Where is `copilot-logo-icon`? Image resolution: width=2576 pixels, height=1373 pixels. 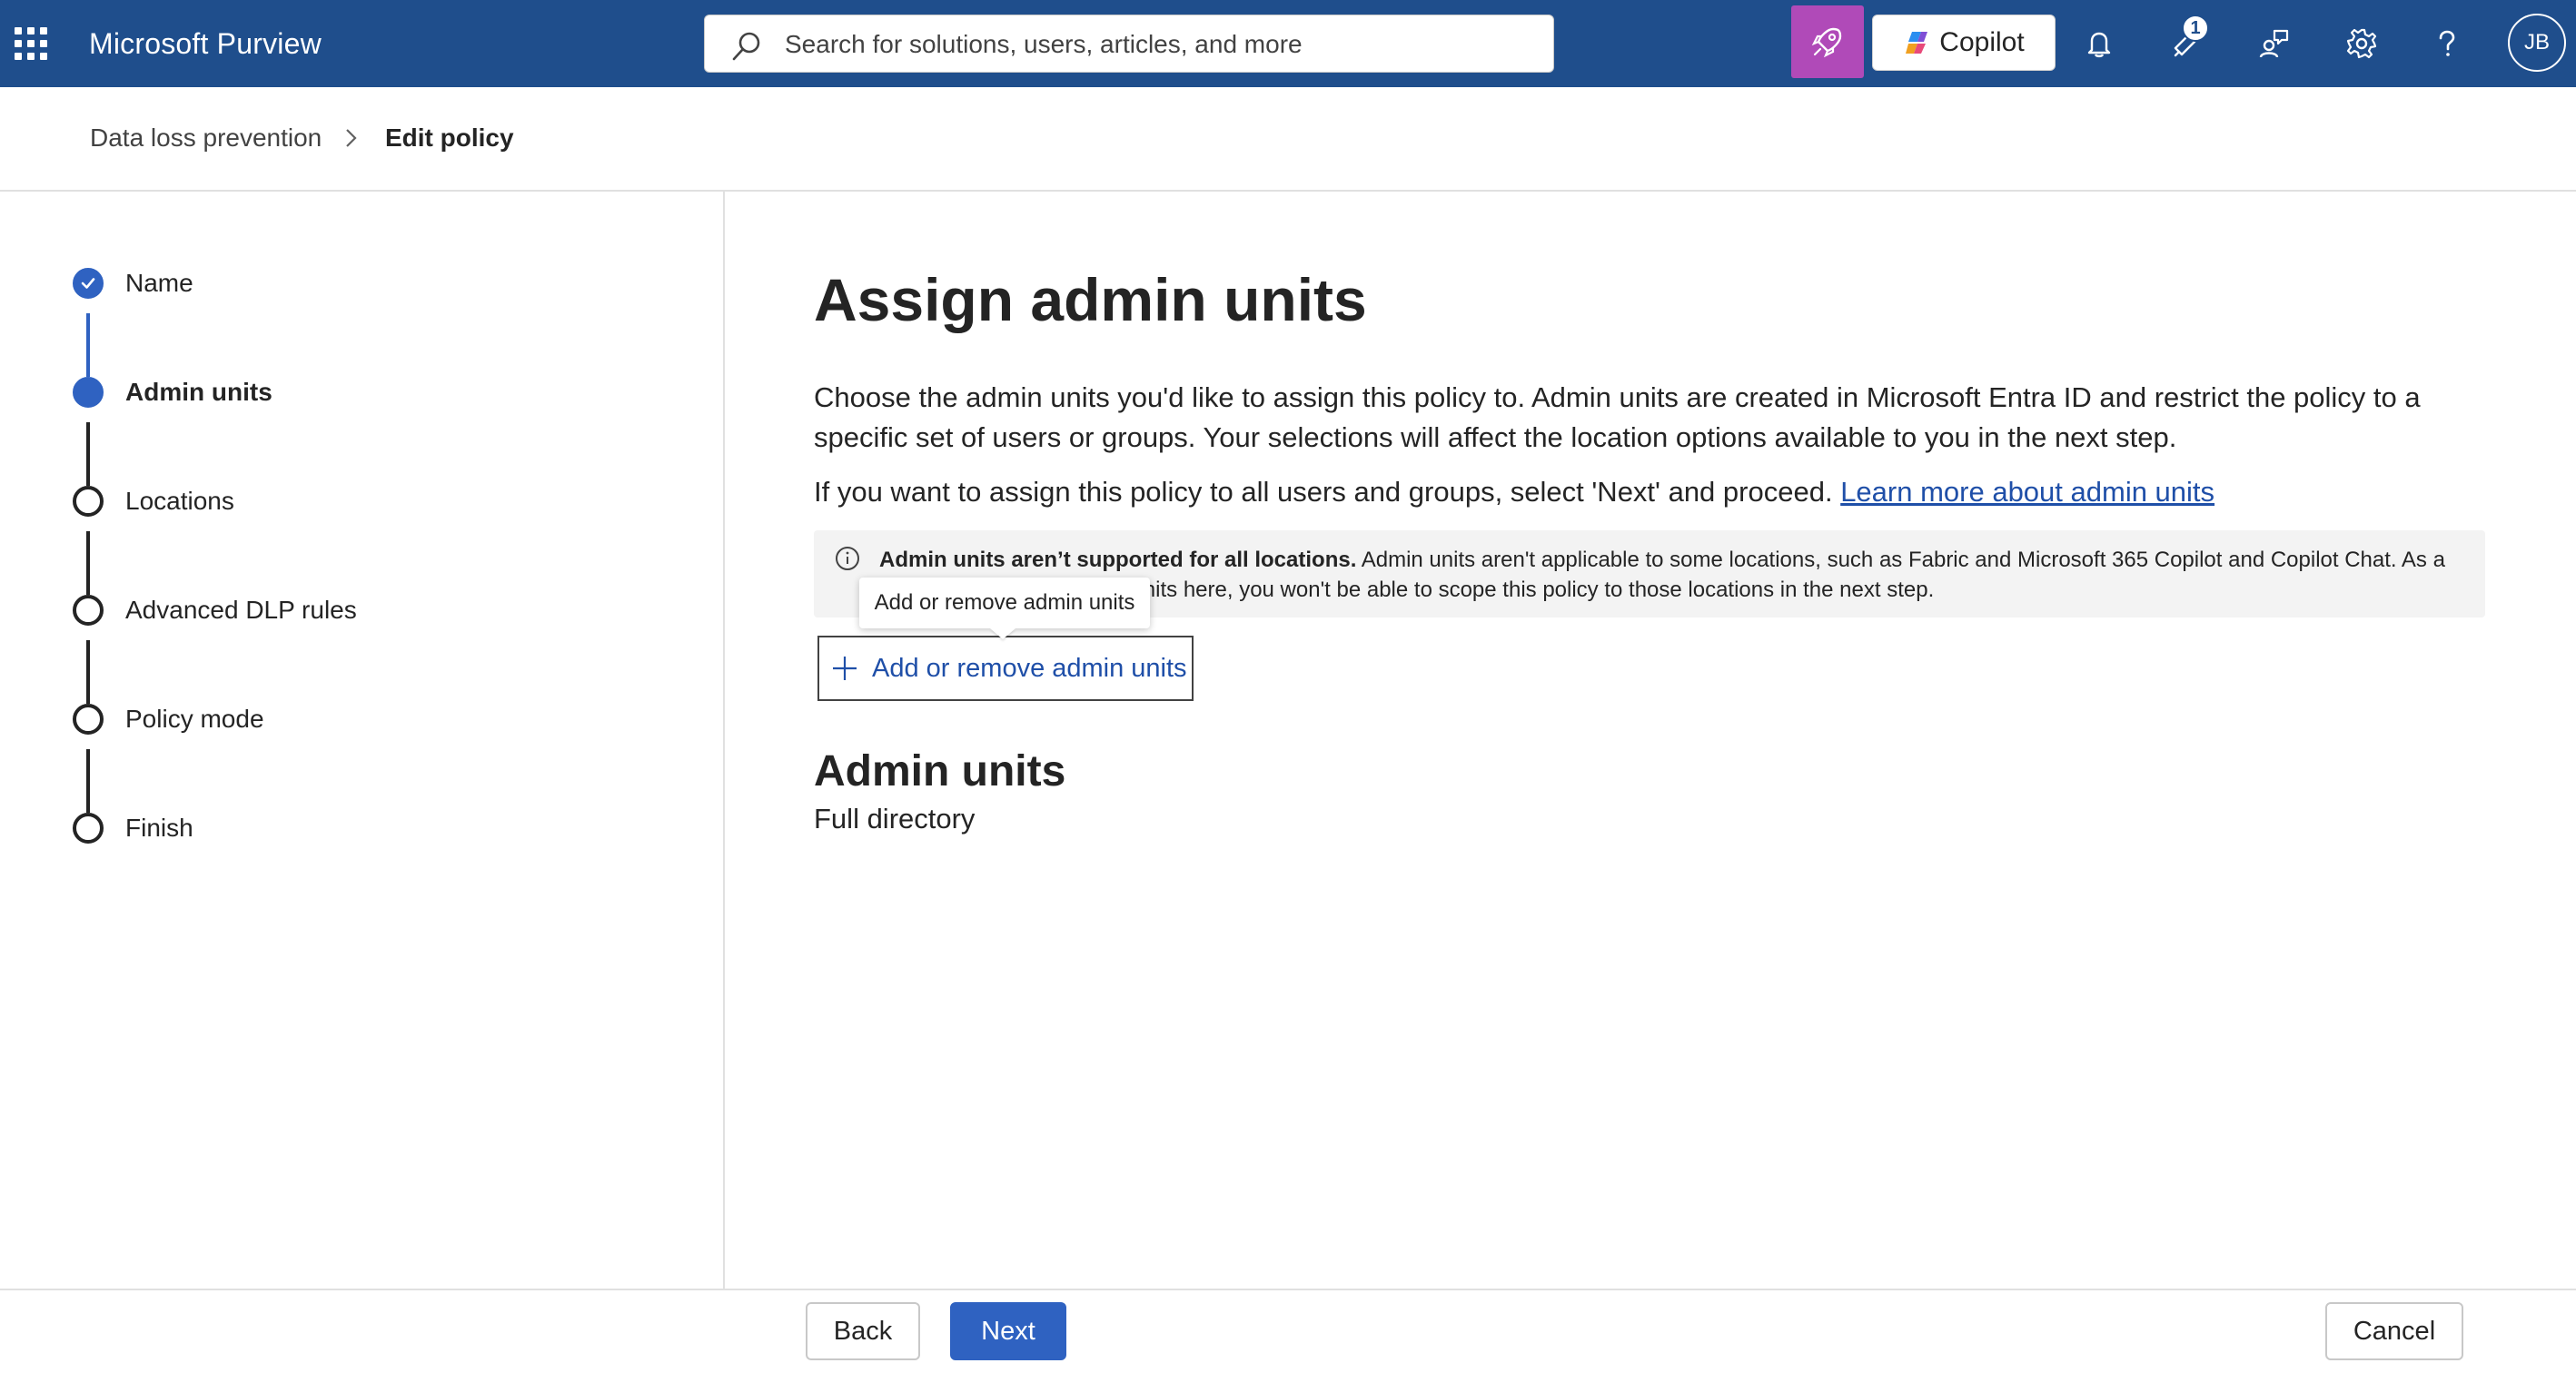
copilot-logo-icon is located at coordinates (1917, 43).